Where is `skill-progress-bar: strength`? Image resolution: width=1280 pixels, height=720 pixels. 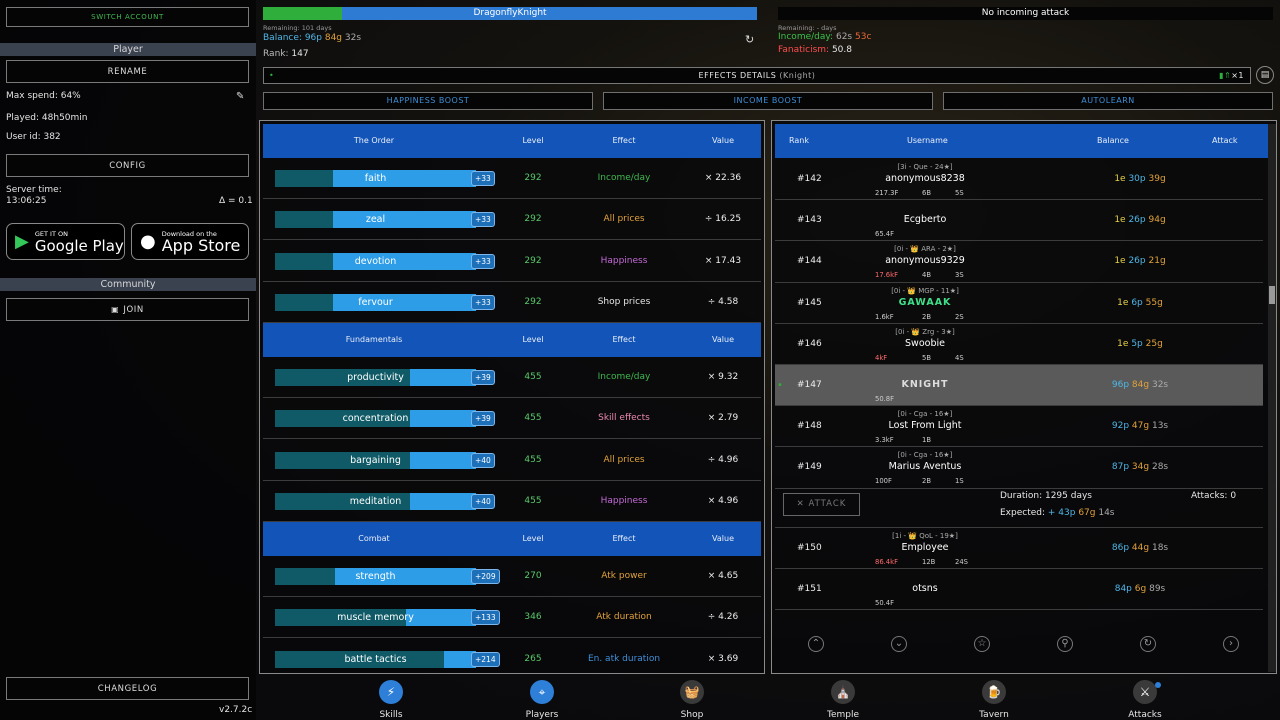 skill-progress-bar: strength is located at coordinates (375, 576).